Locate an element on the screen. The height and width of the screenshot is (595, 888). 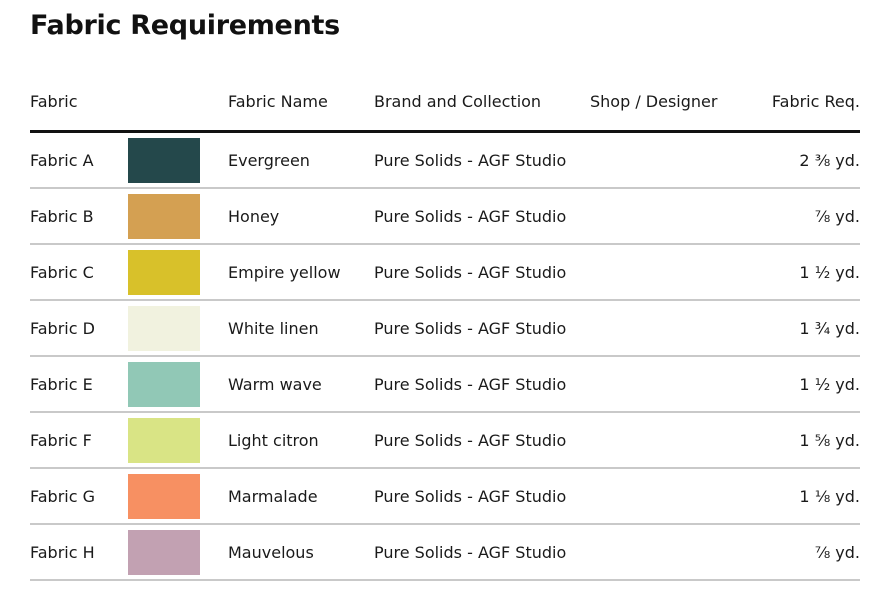
fabric-req: 1 ⅝ yd. is located at coordinates (804, 440).